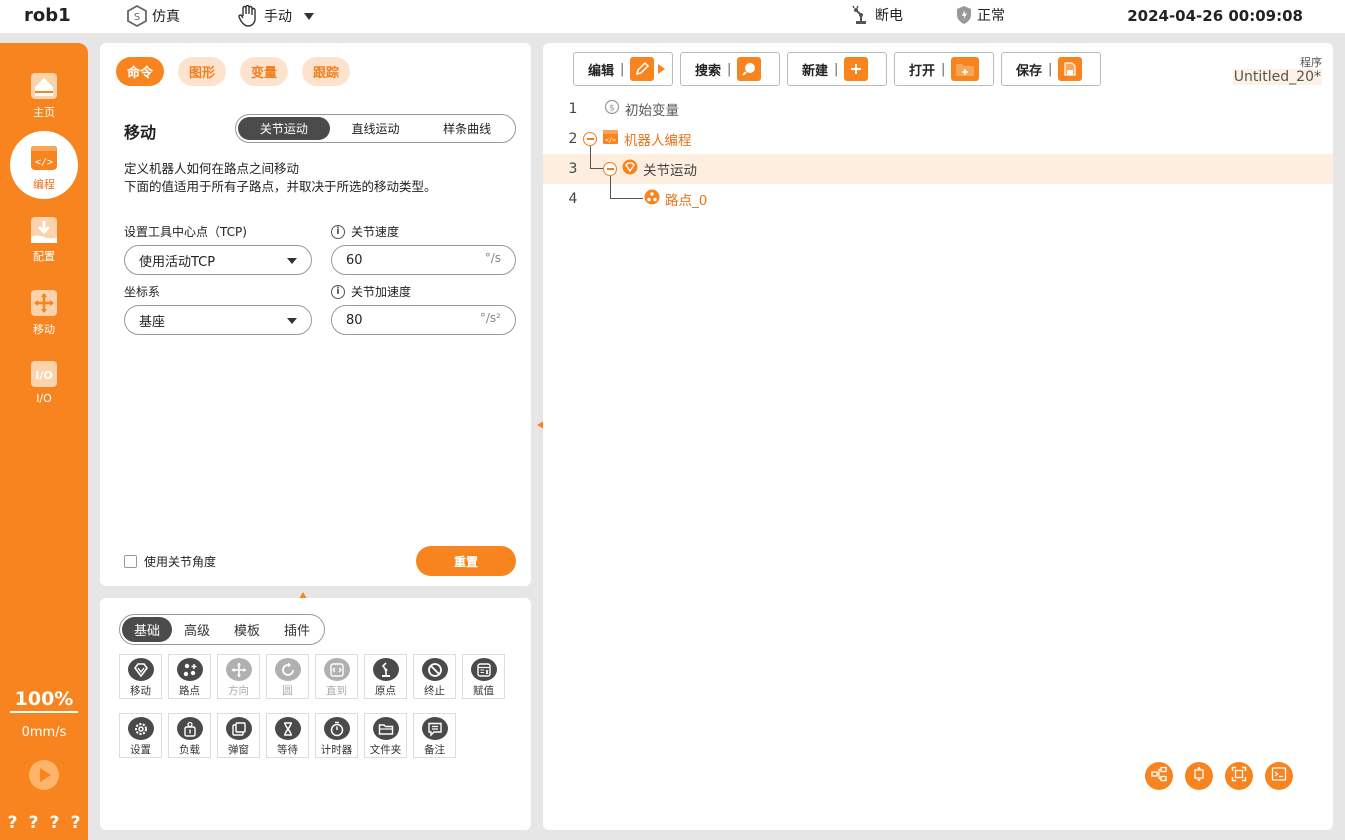 This screenshot has width=1345, height=840. I want to click on manual-mode-dropdown: 手动, so click(275, 16).